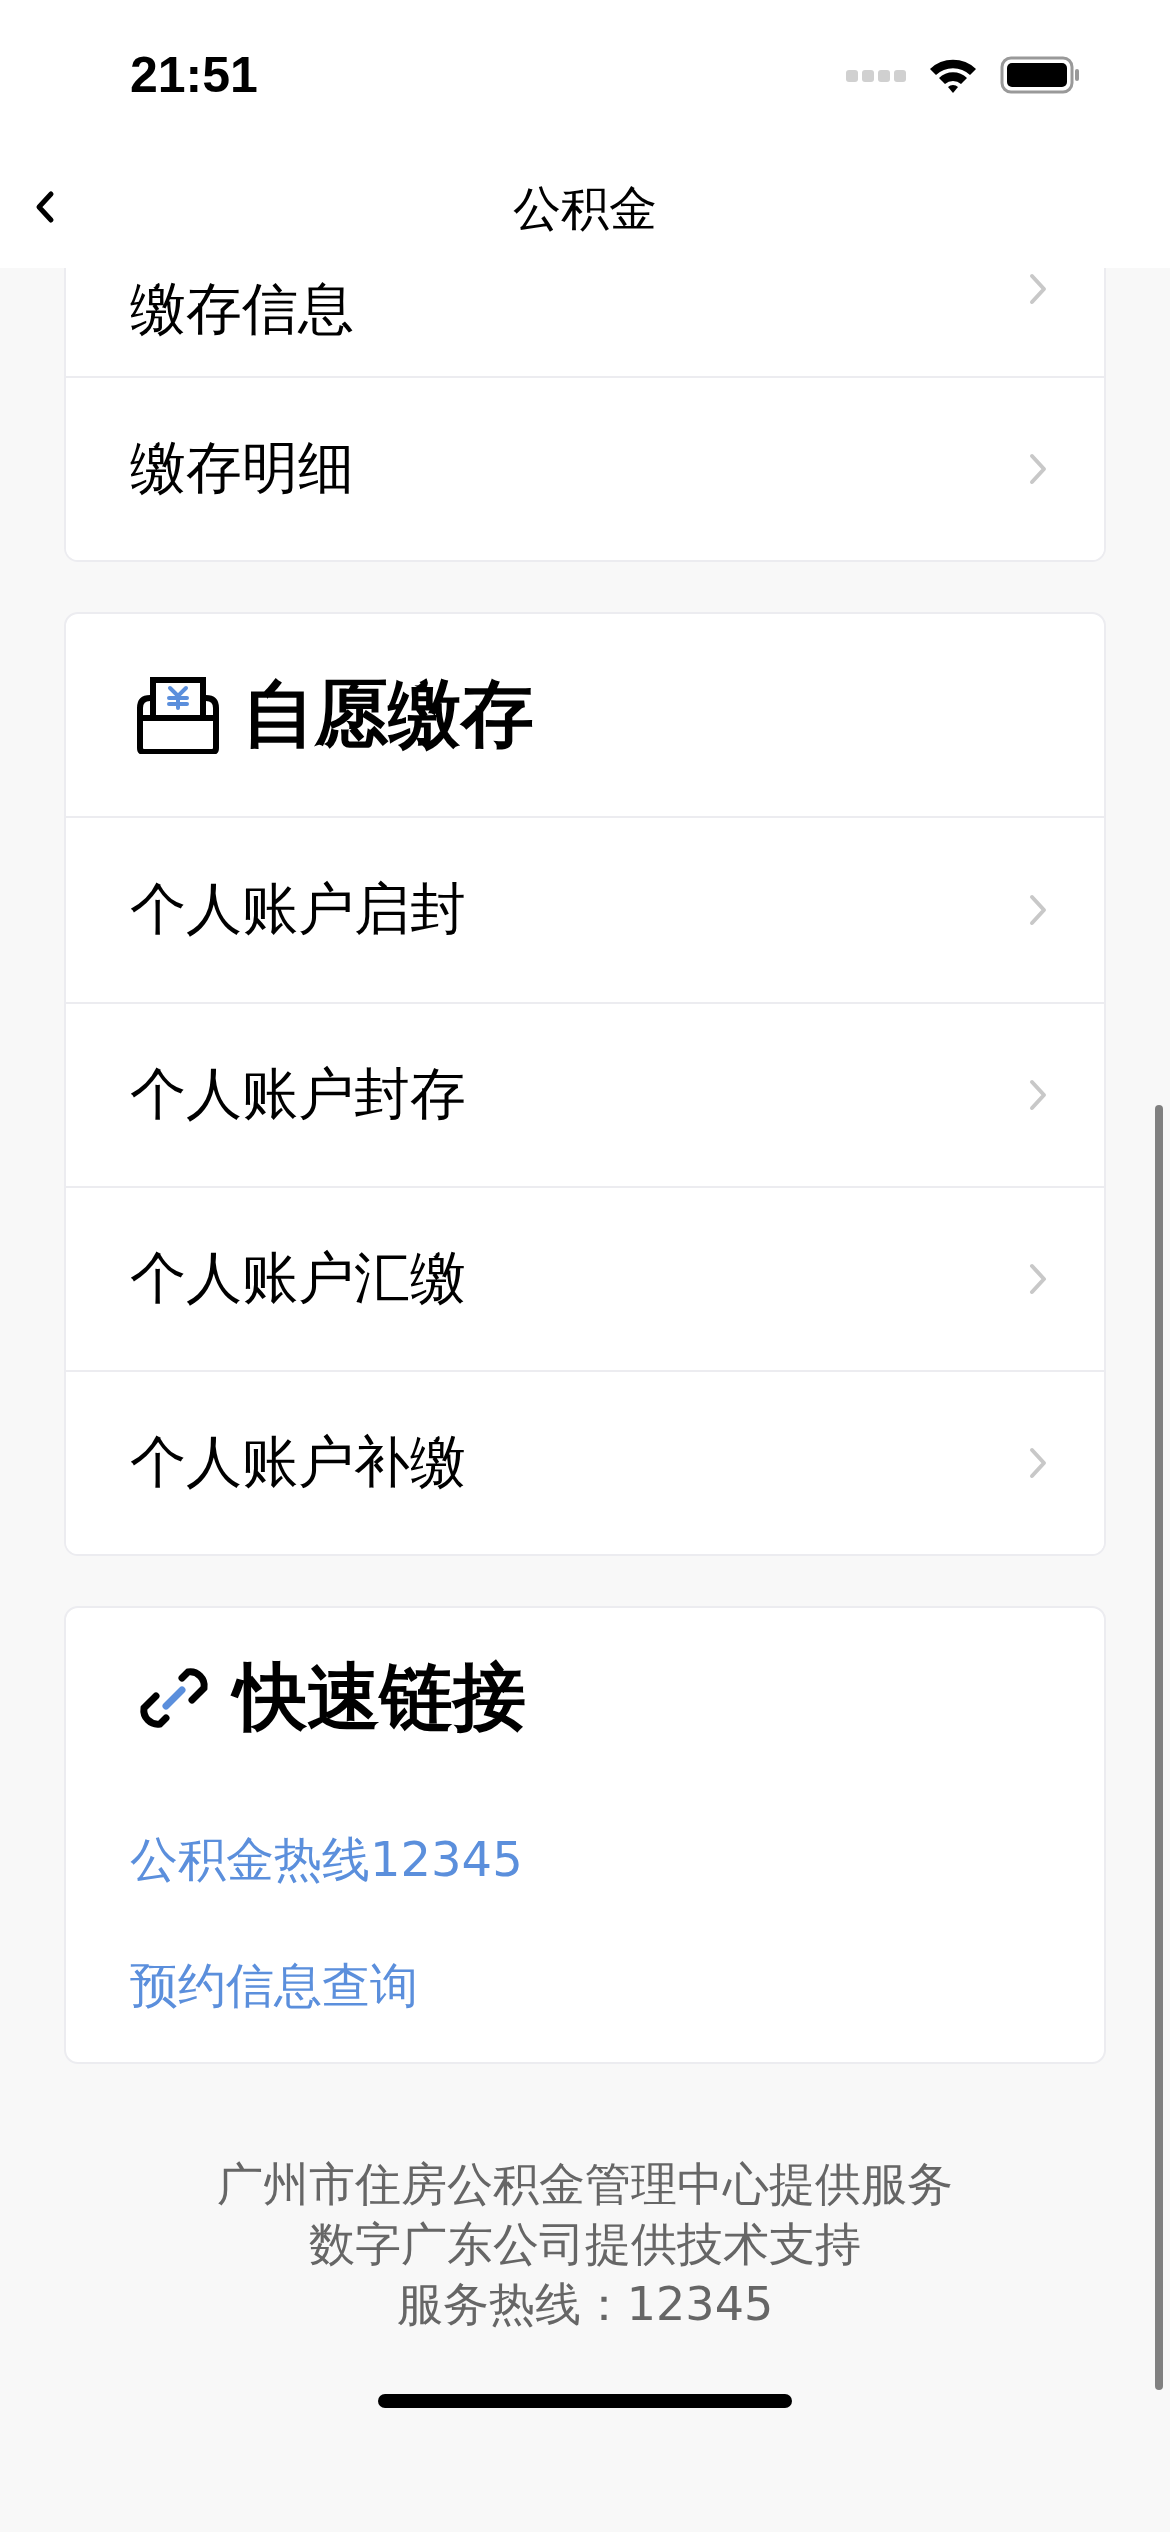 The height and width of the screenshot is (2532, 1170). What do you see at coordinates (388, 713) in the screenshot?
I see `section-title: 自愿缴存` at bounding box center [388, 713].